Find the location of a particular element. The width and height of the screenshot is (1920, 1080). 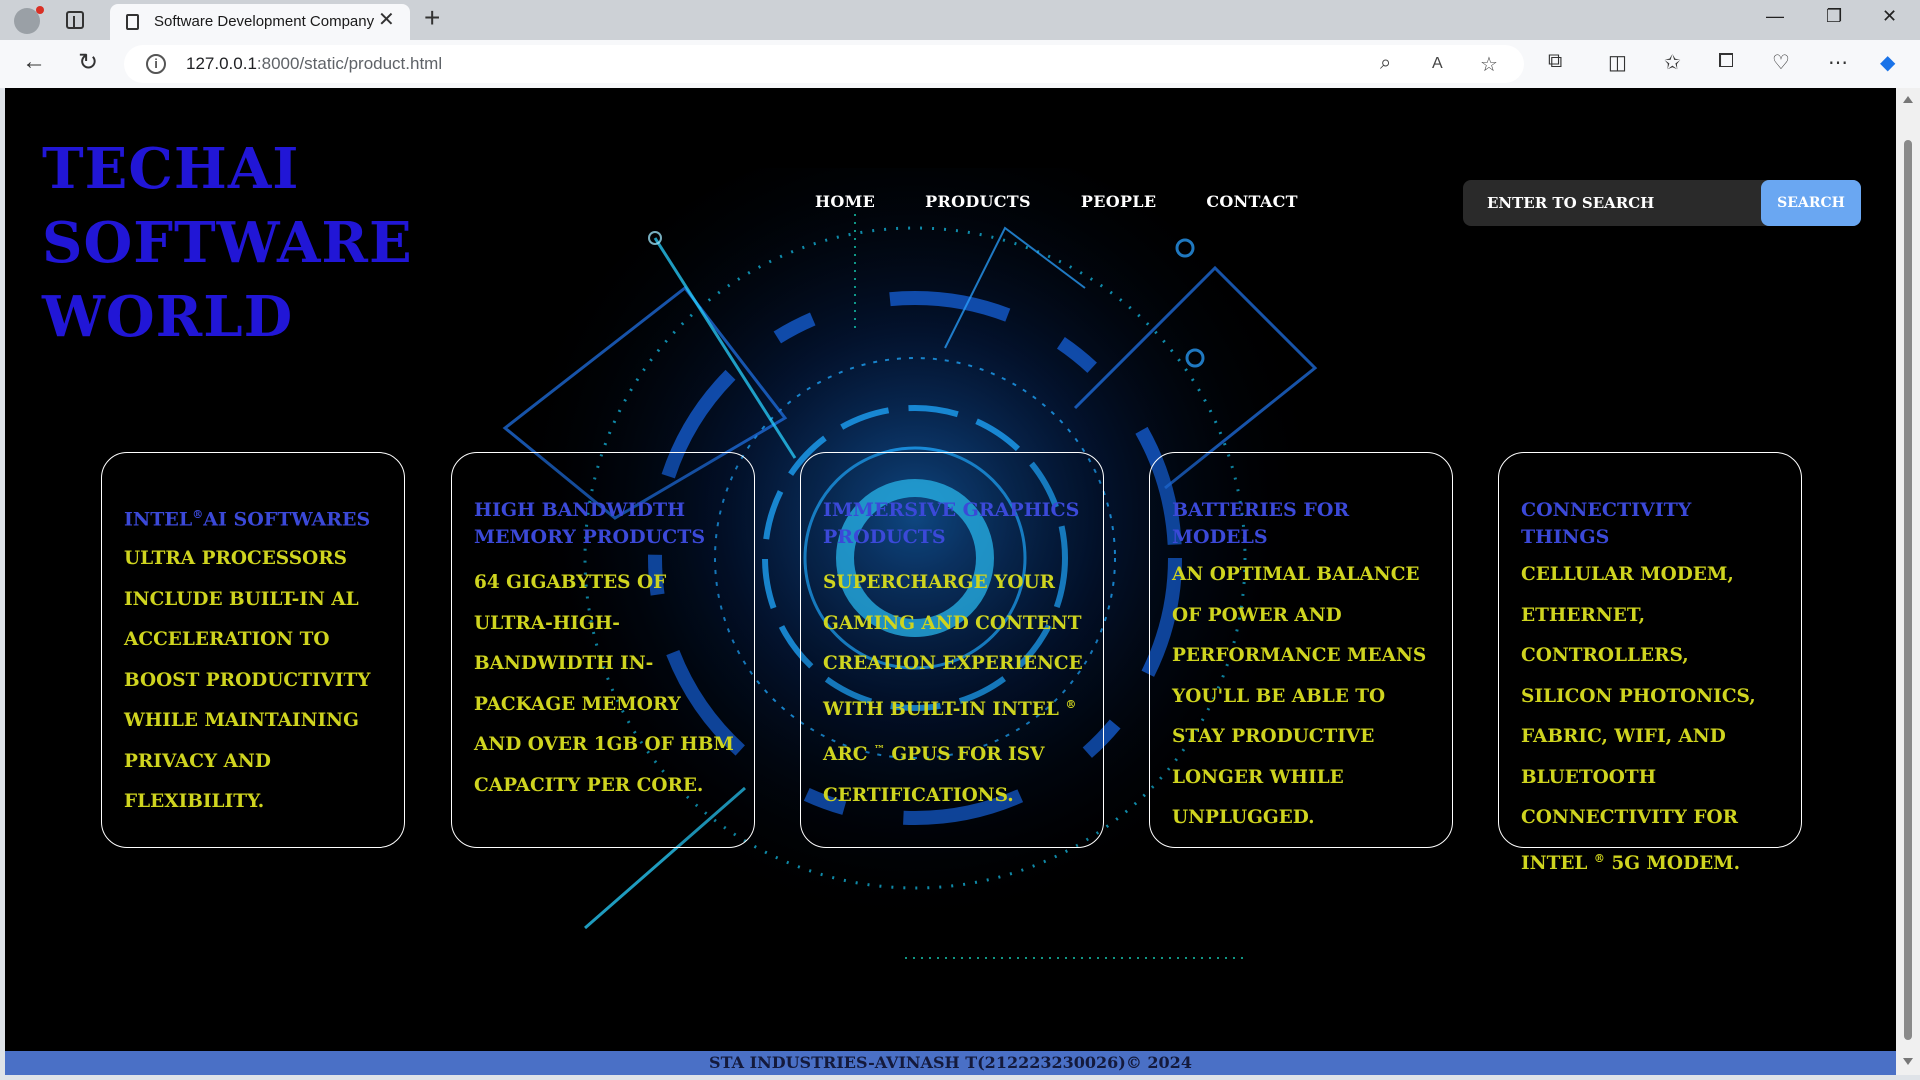

favorite-star-icon: ☆ is located at coordinates (1489, 64).